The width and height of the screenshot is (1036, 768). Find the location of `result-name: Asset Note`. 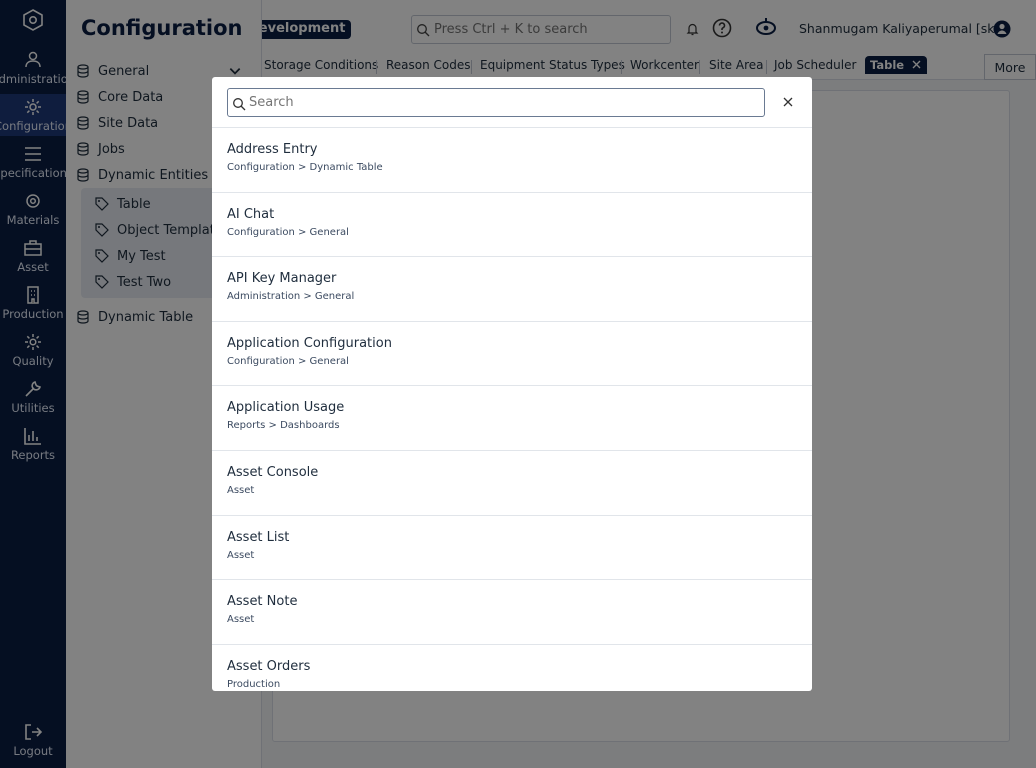

result-name: Asset Note is located at coordinates (262, 602).